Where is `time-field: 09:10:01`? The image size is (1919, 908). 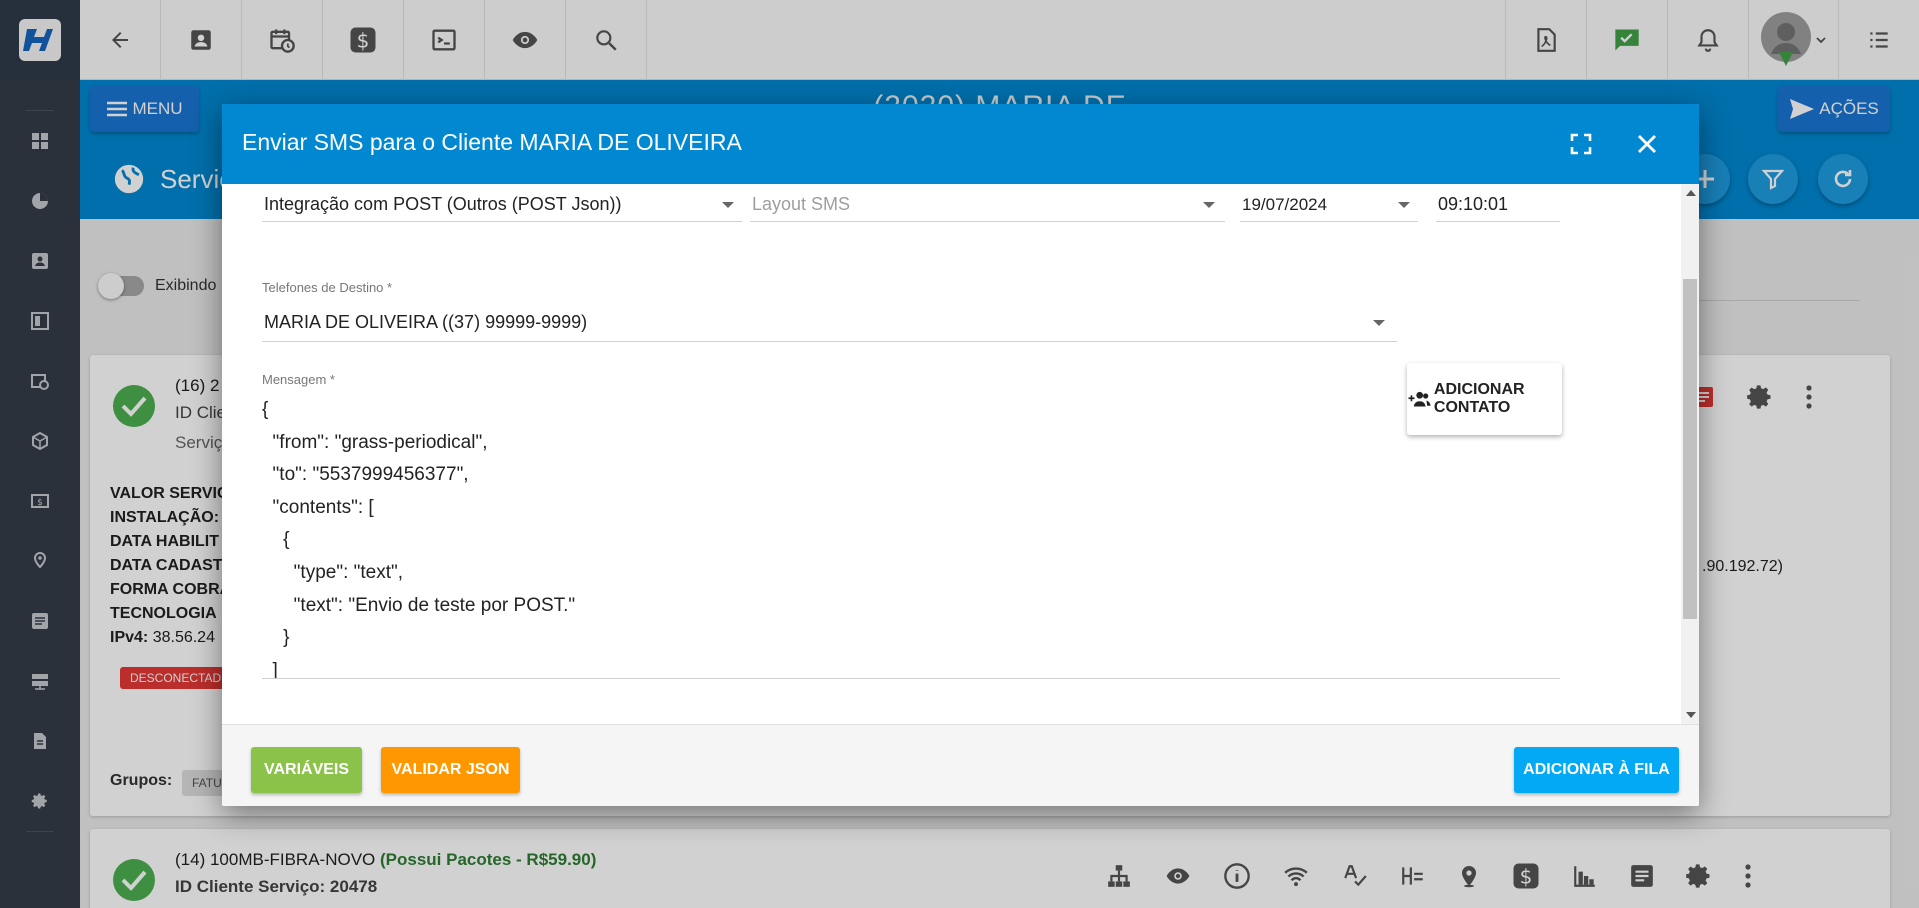
time-field: 09:10:01 is located at coordinates (1498, 204).